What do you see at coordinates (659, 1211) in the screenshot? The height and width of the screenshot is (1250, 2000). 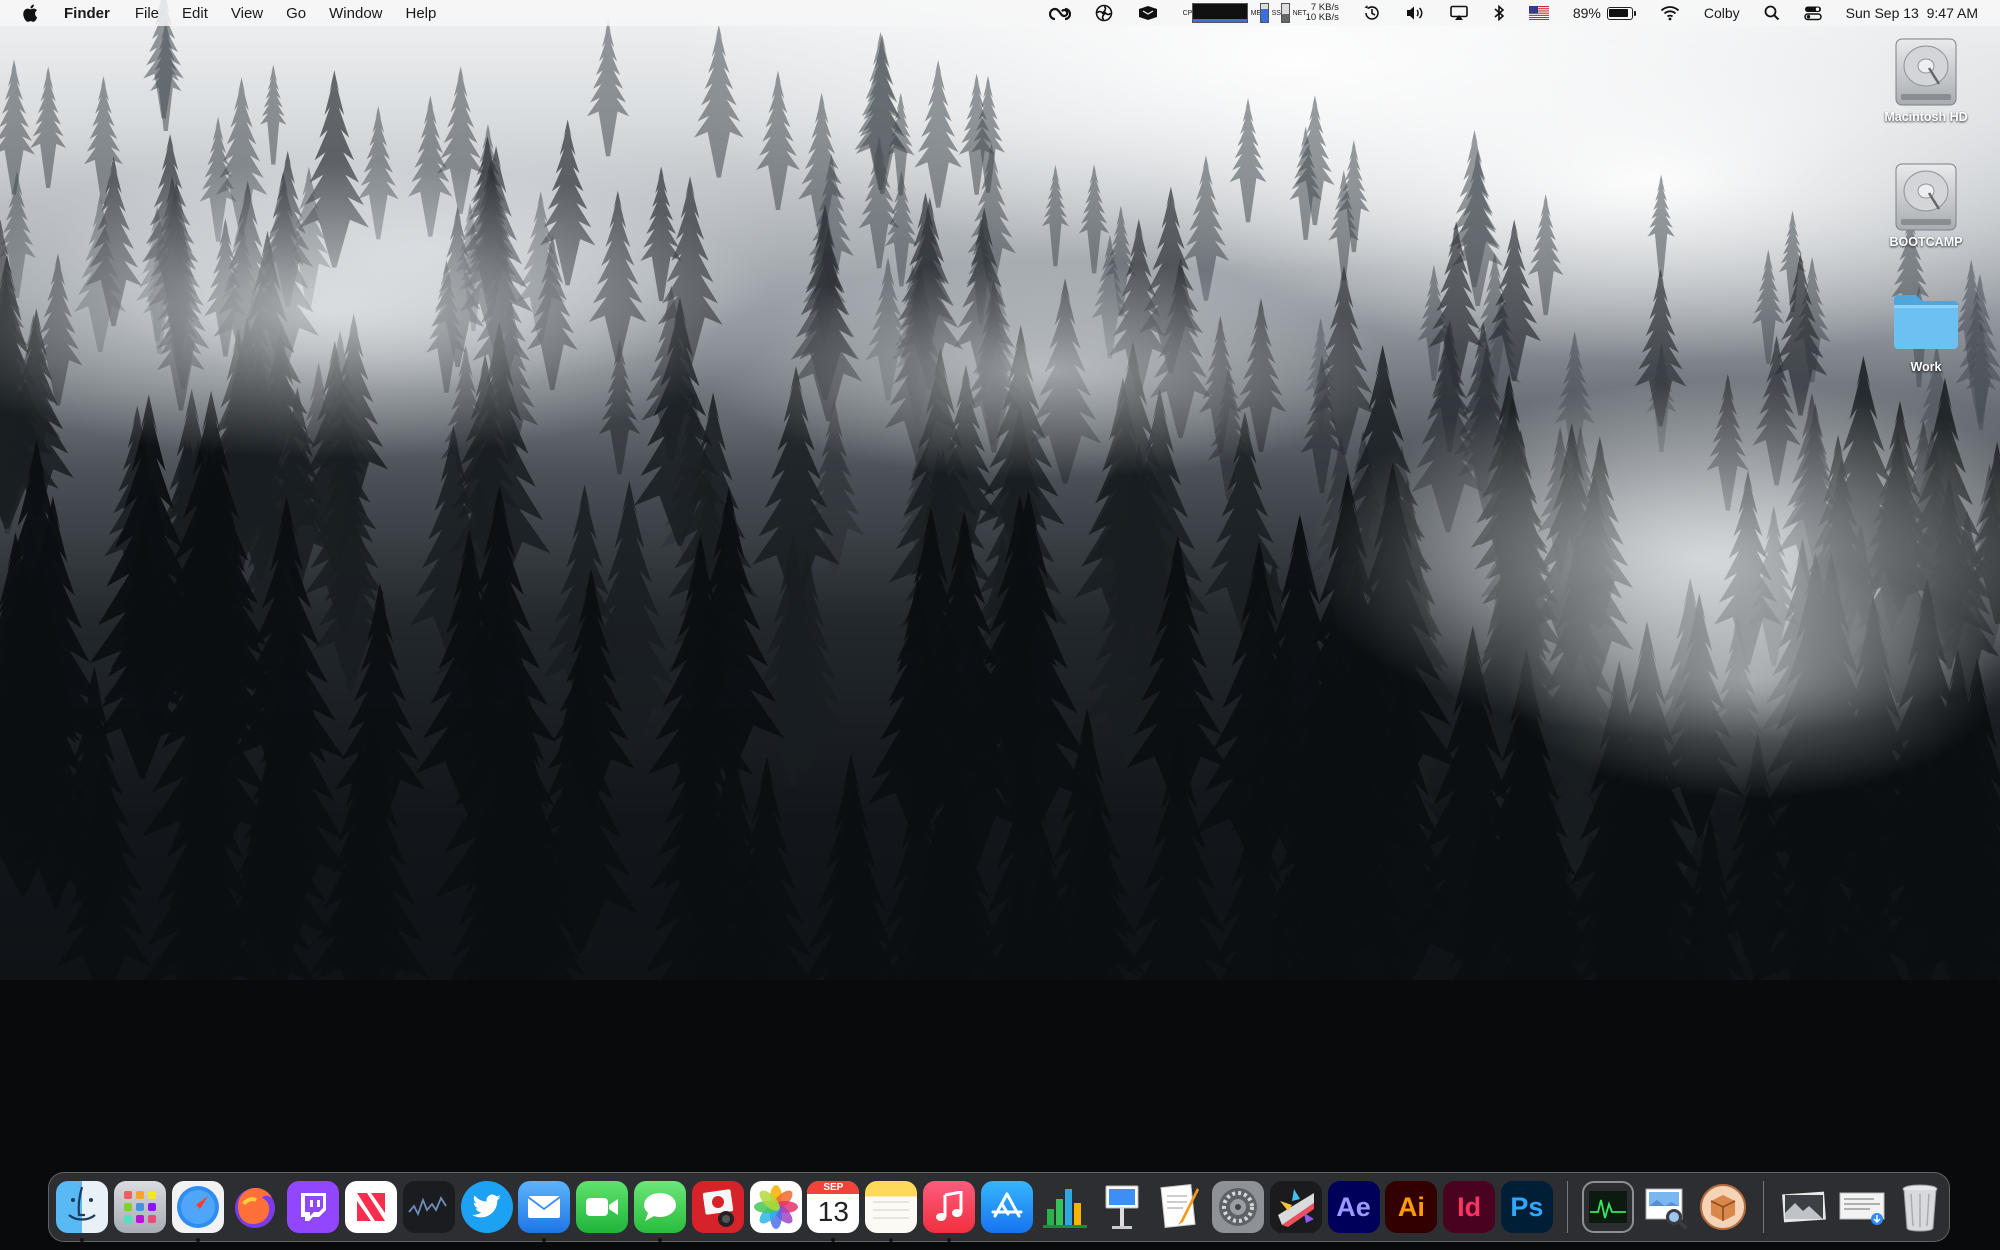 I see `dock-messages` at bounding box center [659, 1211].